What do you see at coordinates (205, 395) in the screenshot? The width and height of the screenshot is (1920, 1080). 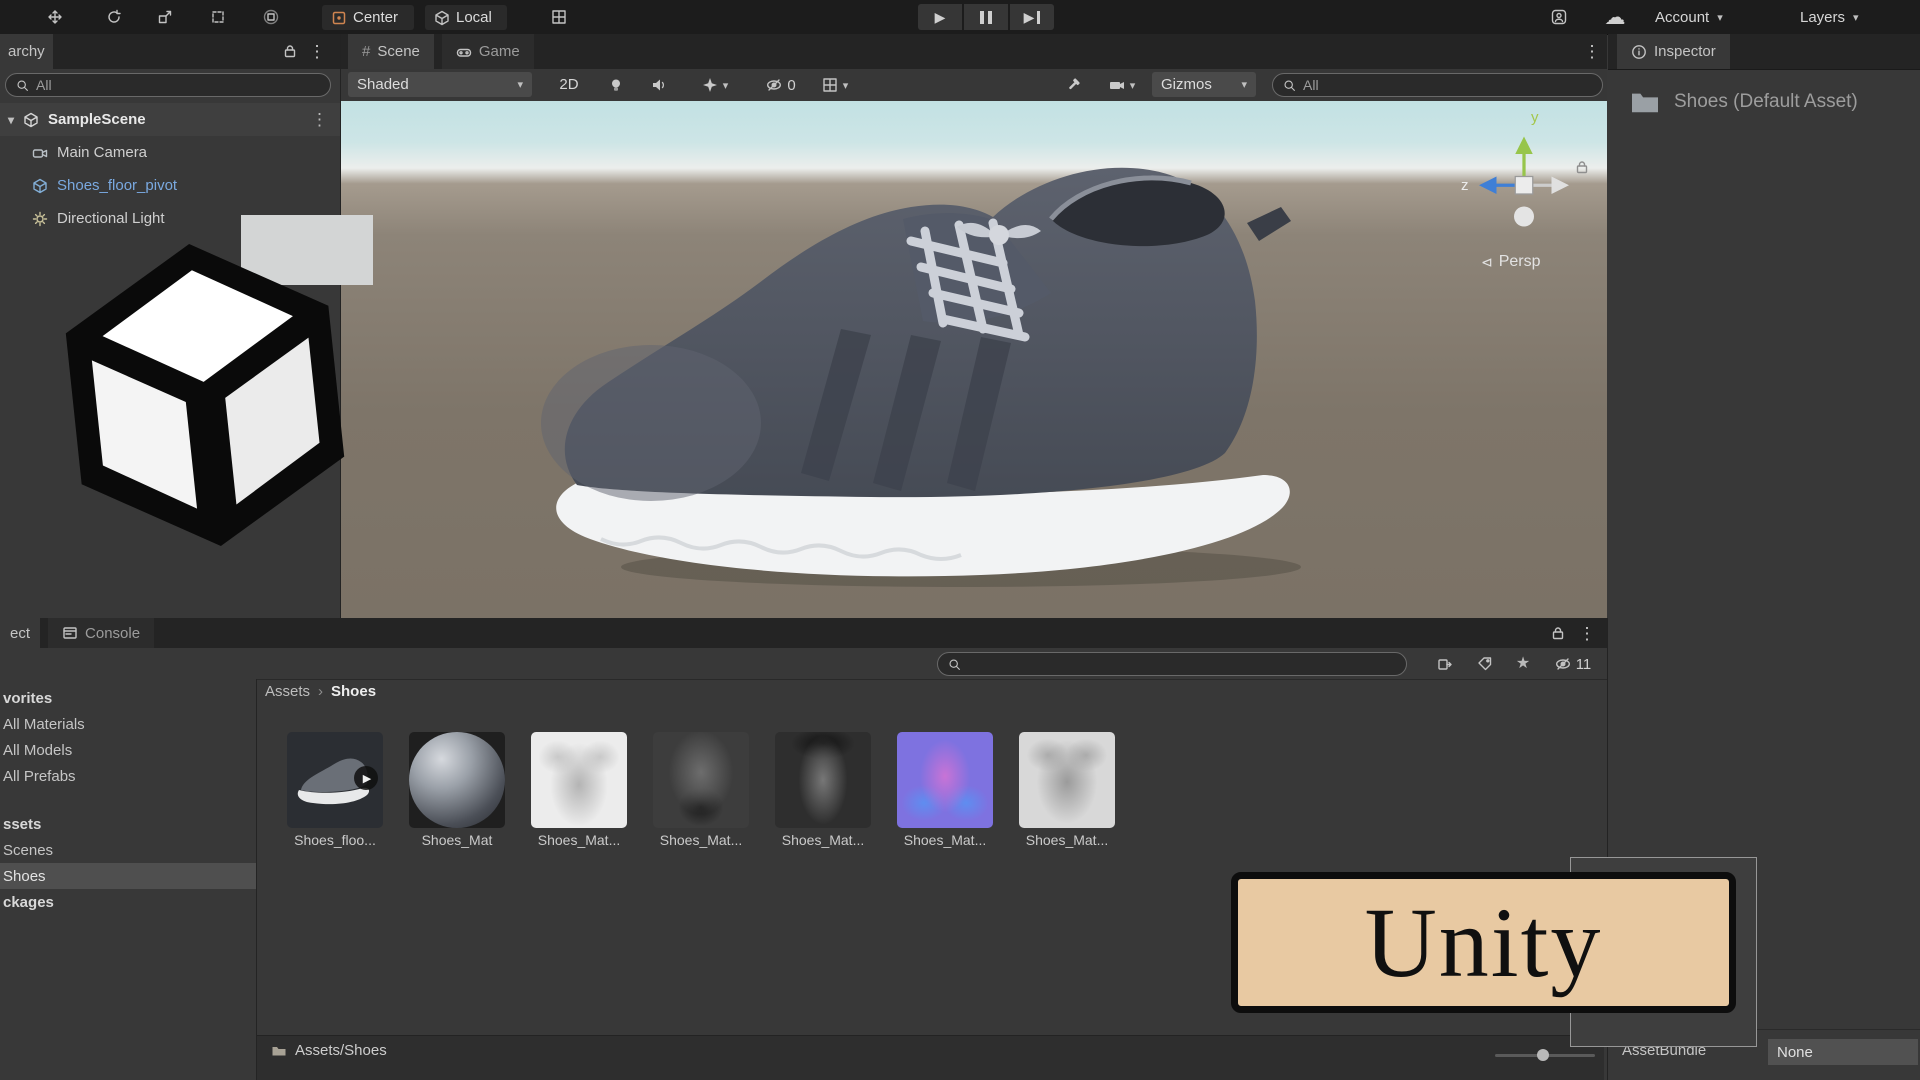 I see `unity-logo-cube` at bounding box center [205, 395].